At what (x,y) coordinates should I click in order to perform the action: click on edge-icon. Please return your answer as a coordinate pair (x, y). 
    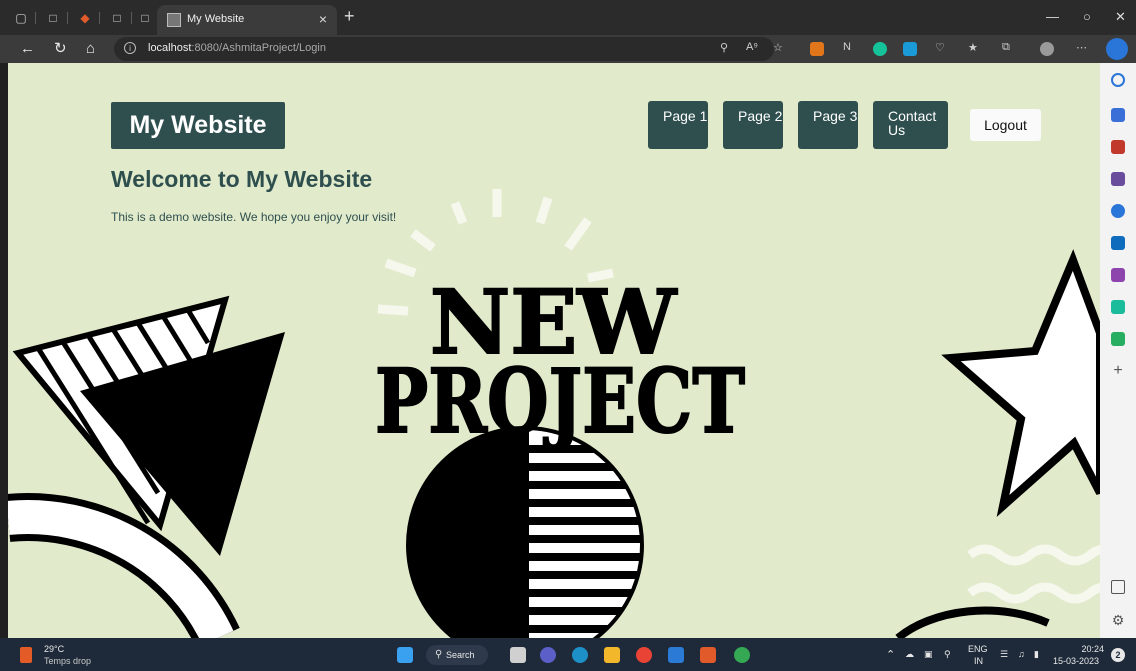
    Looking at the image, I should click on (580, 655).